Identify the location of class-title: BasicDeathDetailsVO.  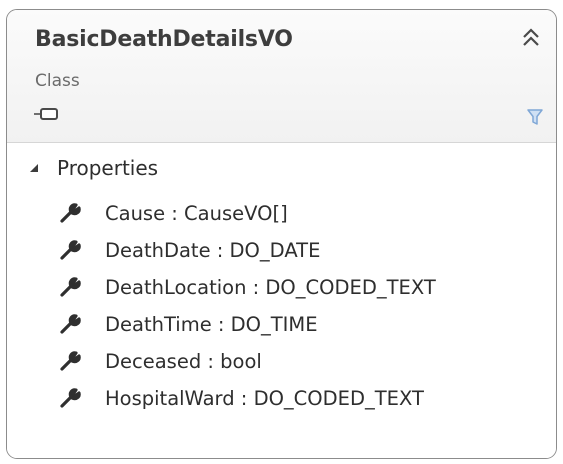
(164, 39).